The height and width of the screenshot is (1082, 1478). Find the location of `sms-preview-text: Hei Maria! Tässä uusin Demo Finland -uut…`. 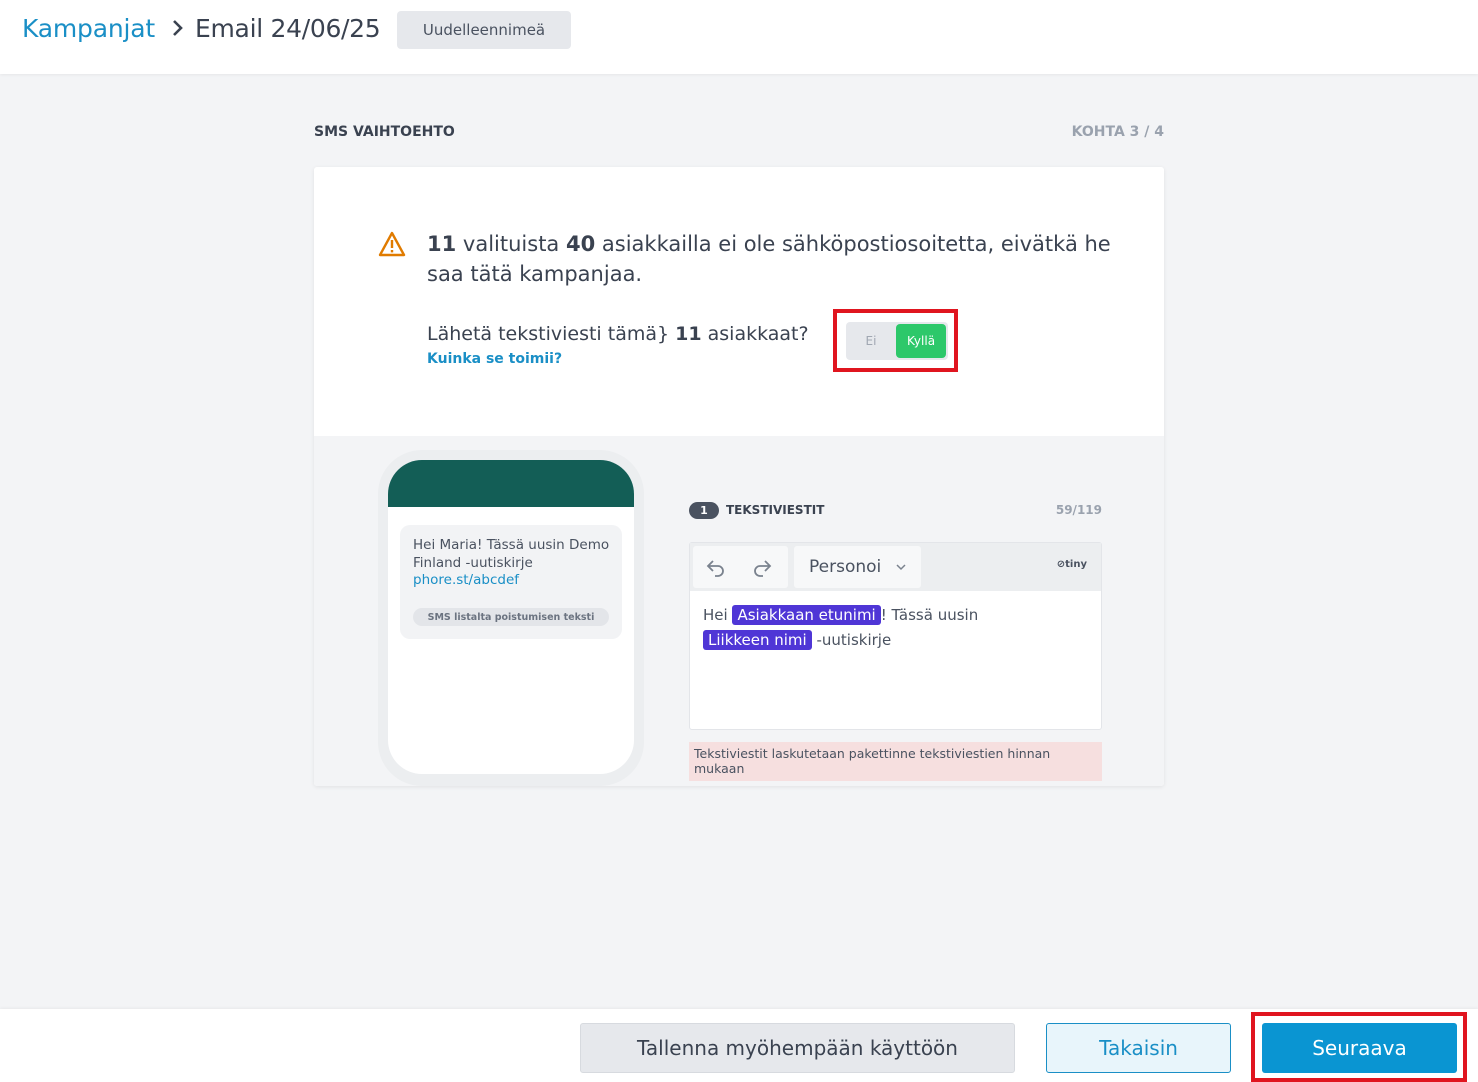

sms-preview-text: Hei Maria! Tässä uusin Demo Finland -uut… is located at coordinates (511, 554).